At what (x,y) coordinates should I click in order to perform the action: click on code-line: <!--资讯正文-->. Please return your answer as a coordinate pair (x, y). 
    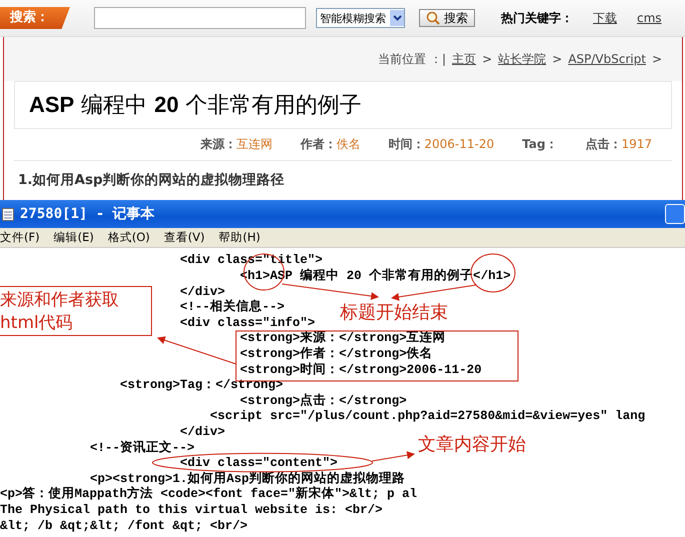
    Looking at the image, I should click on (142, 448).